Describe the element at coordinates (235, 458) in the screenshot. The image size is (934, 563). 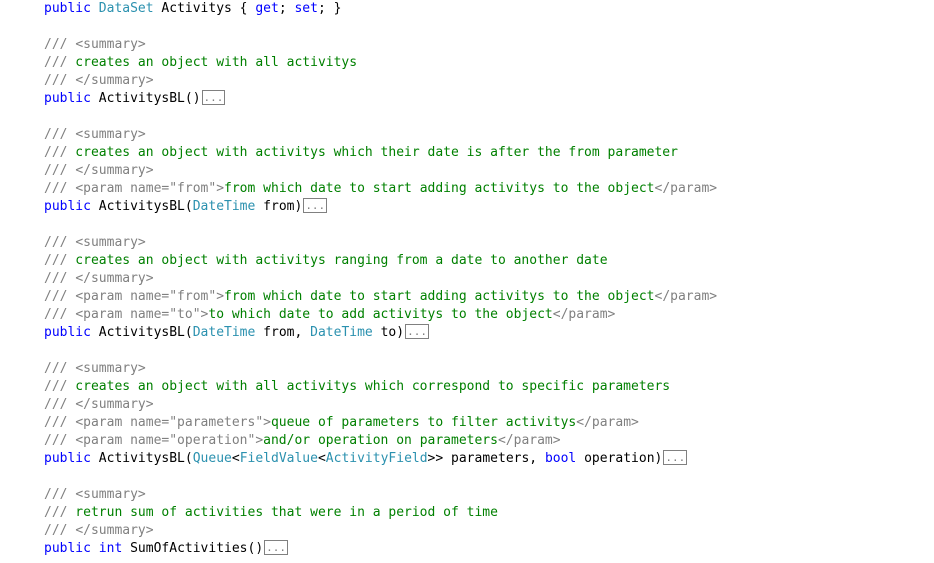
I see `code-token: <` at that location.